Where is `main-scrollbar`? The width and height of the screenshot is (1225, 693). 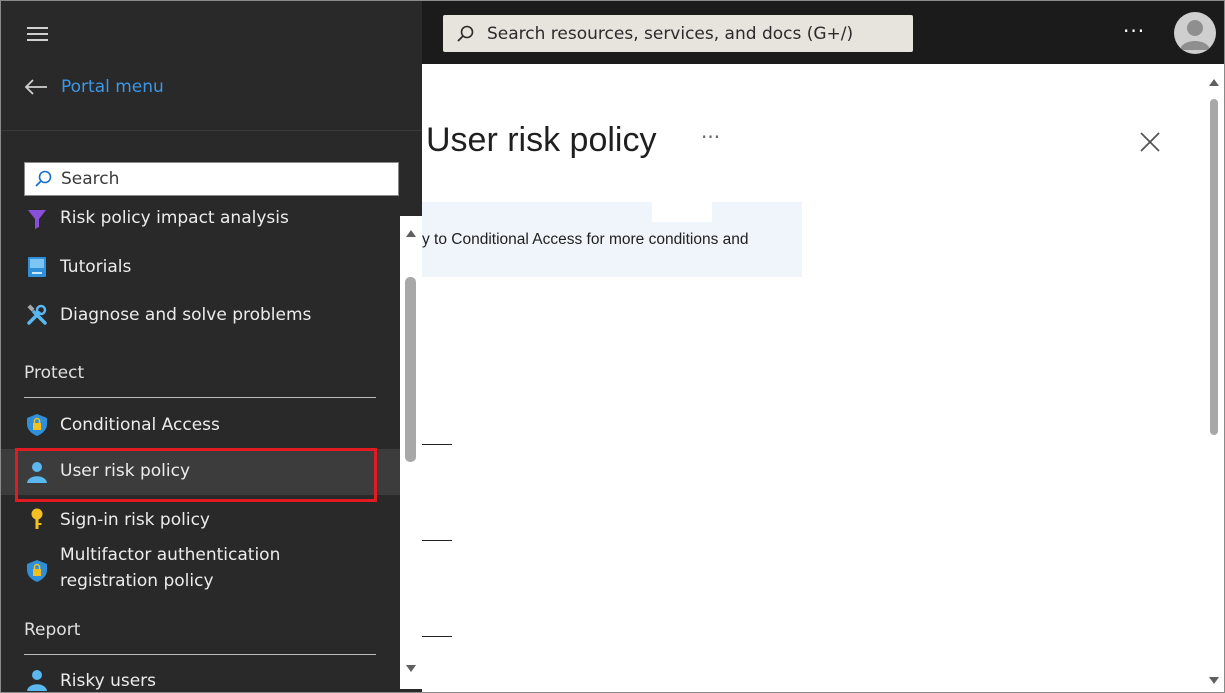 main-scrollbar is located at coordinates (1214, 383).